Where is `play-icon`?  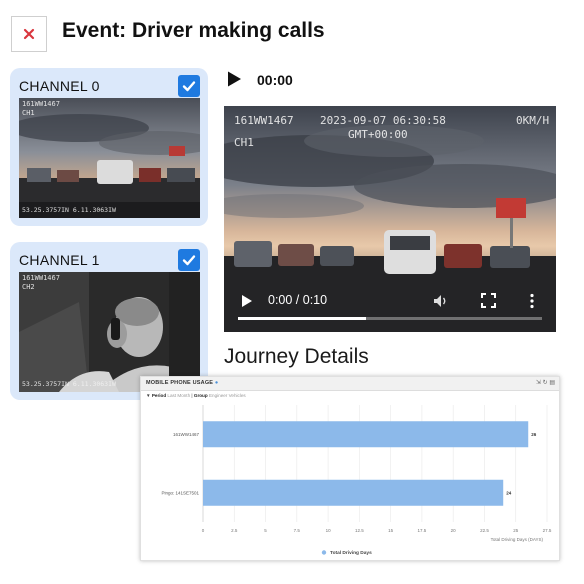 play-icon is located at coordinates (234, 79).